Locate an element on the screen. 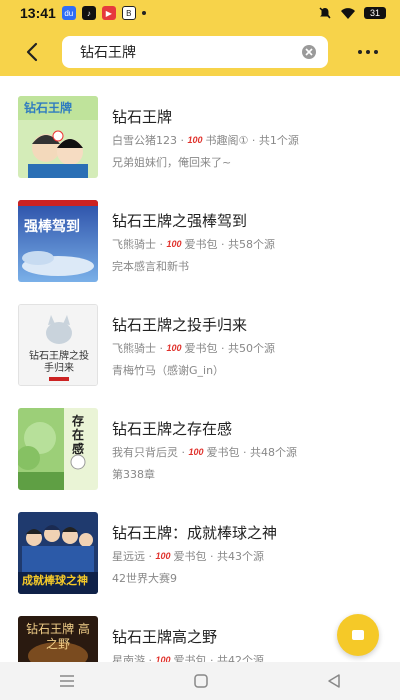 Image resolution: width=400 pixels, height=700 pixels. book-meta: 飞熊骑士 · 100 爱书包 · 共50个源 is located at coordinates (193, 348).